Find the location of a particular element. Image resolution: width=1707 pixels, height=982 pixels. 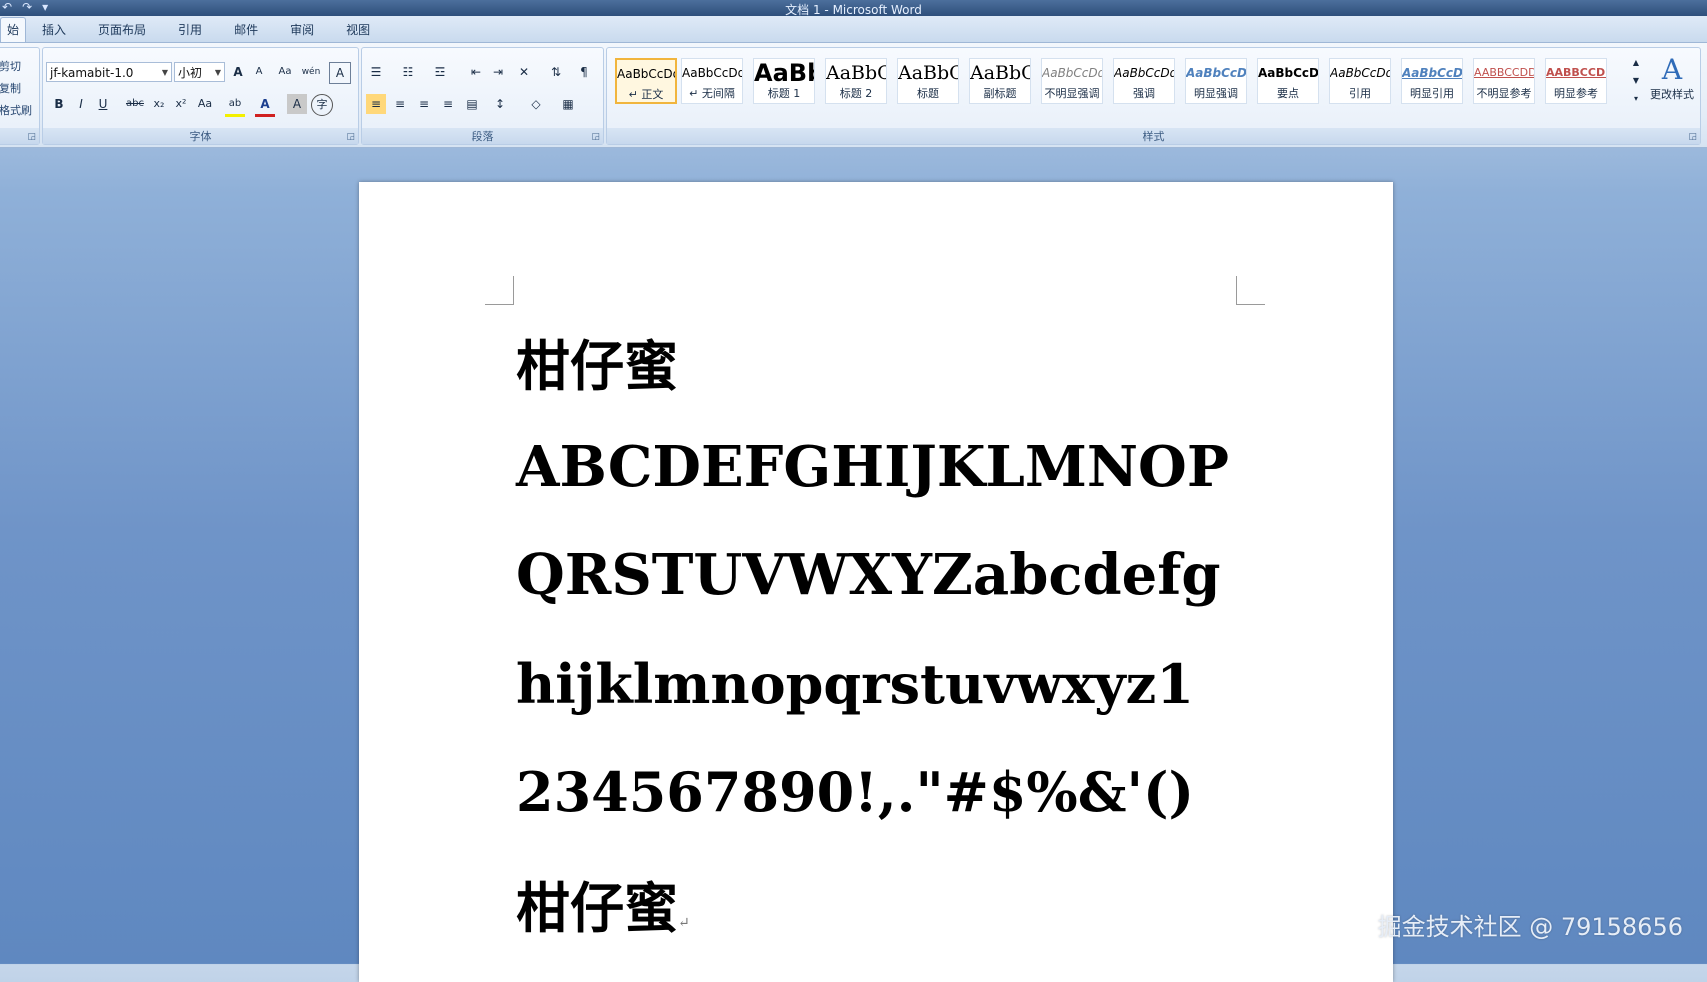

paragraph-mark-icon: ↵ is located at coordinates (684, 923).